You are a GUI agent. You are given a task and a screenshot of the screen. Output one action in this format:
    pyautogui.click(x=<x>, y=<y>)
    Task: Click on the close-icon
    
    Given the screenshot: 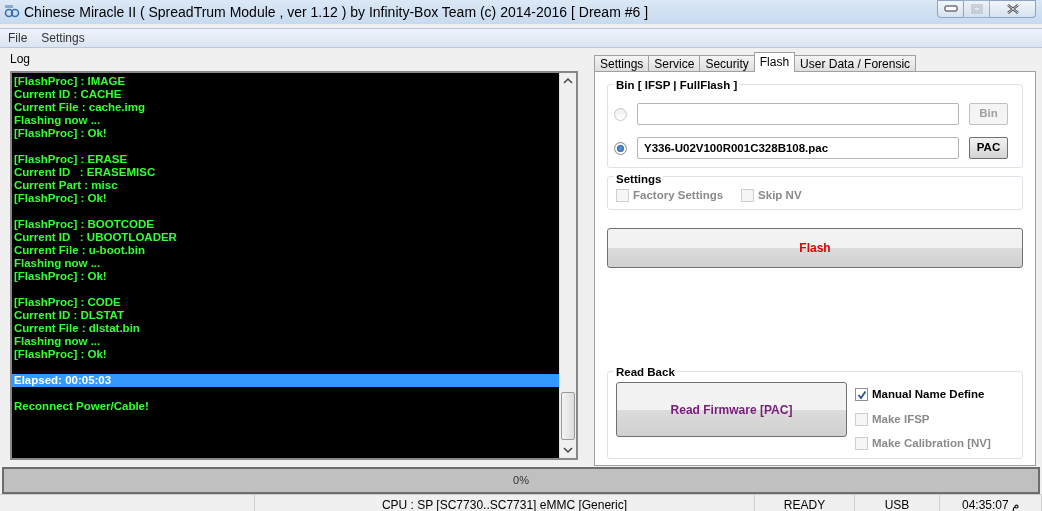 What is the action you would take?
    pyautogui.click(x=1012, y=9)
    